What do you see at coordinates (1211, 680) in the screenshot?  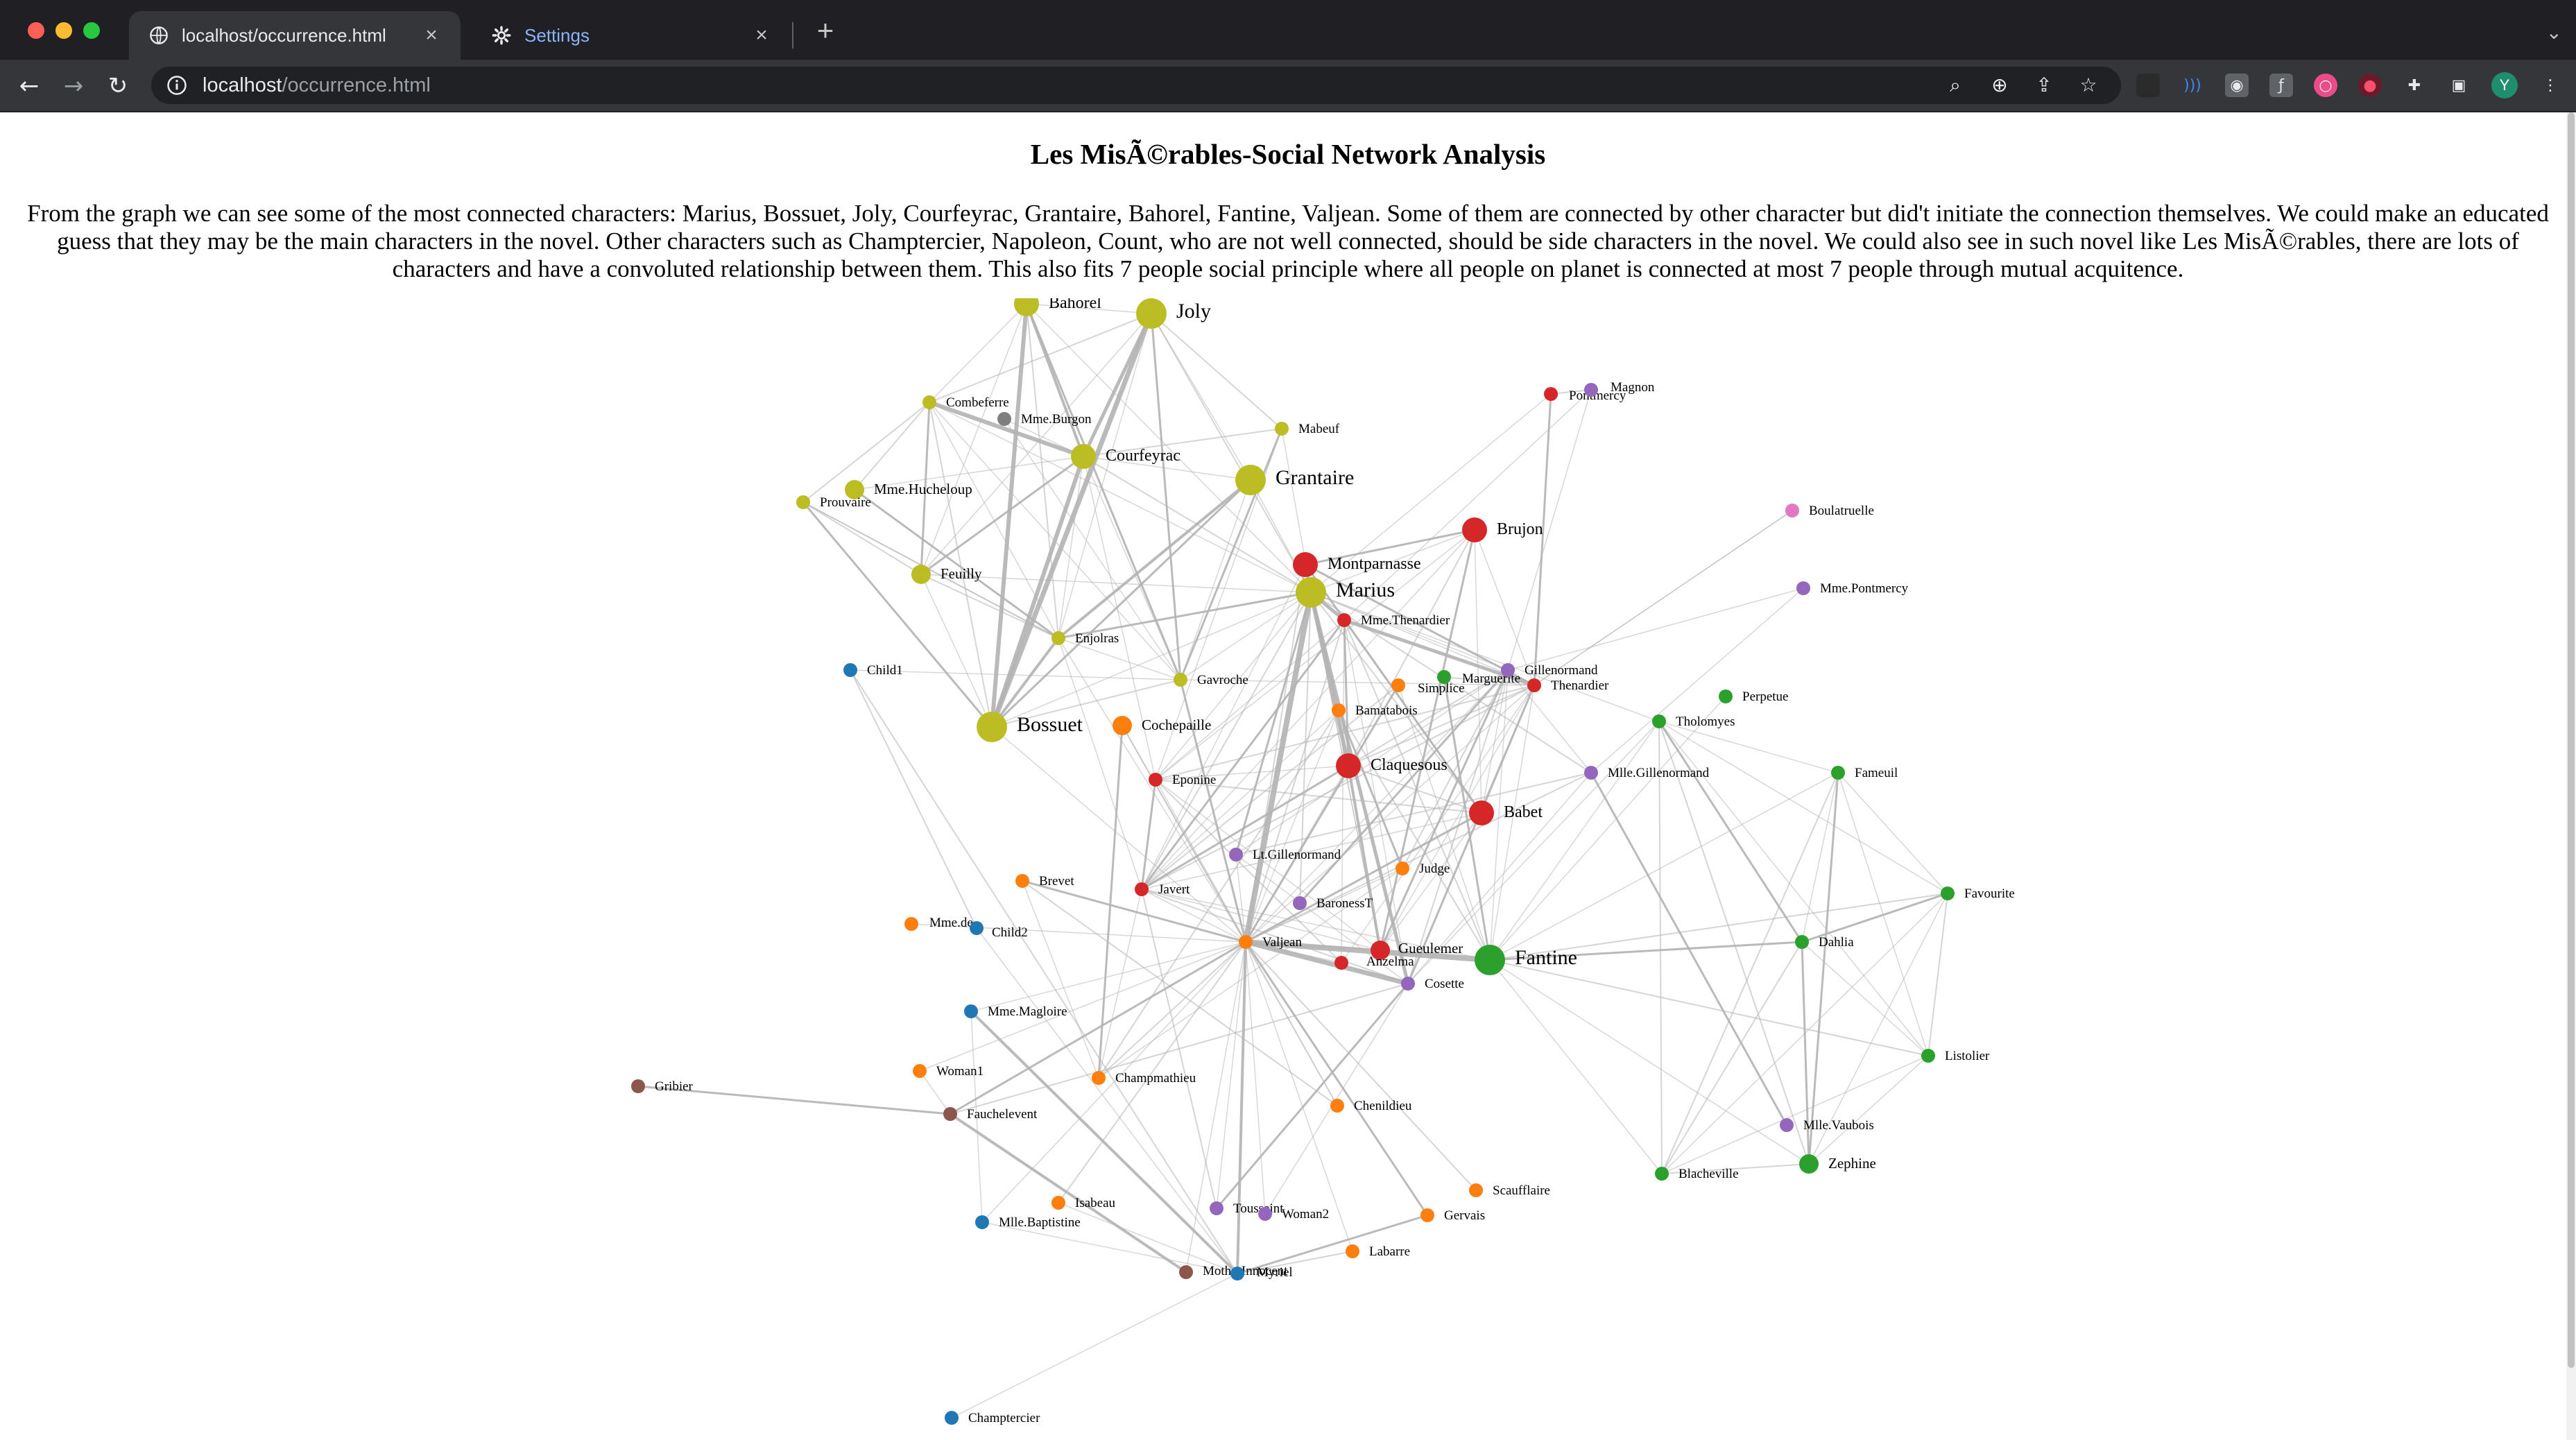 I see `graph-node: Gavroche` at bounding box center [1211, 680].